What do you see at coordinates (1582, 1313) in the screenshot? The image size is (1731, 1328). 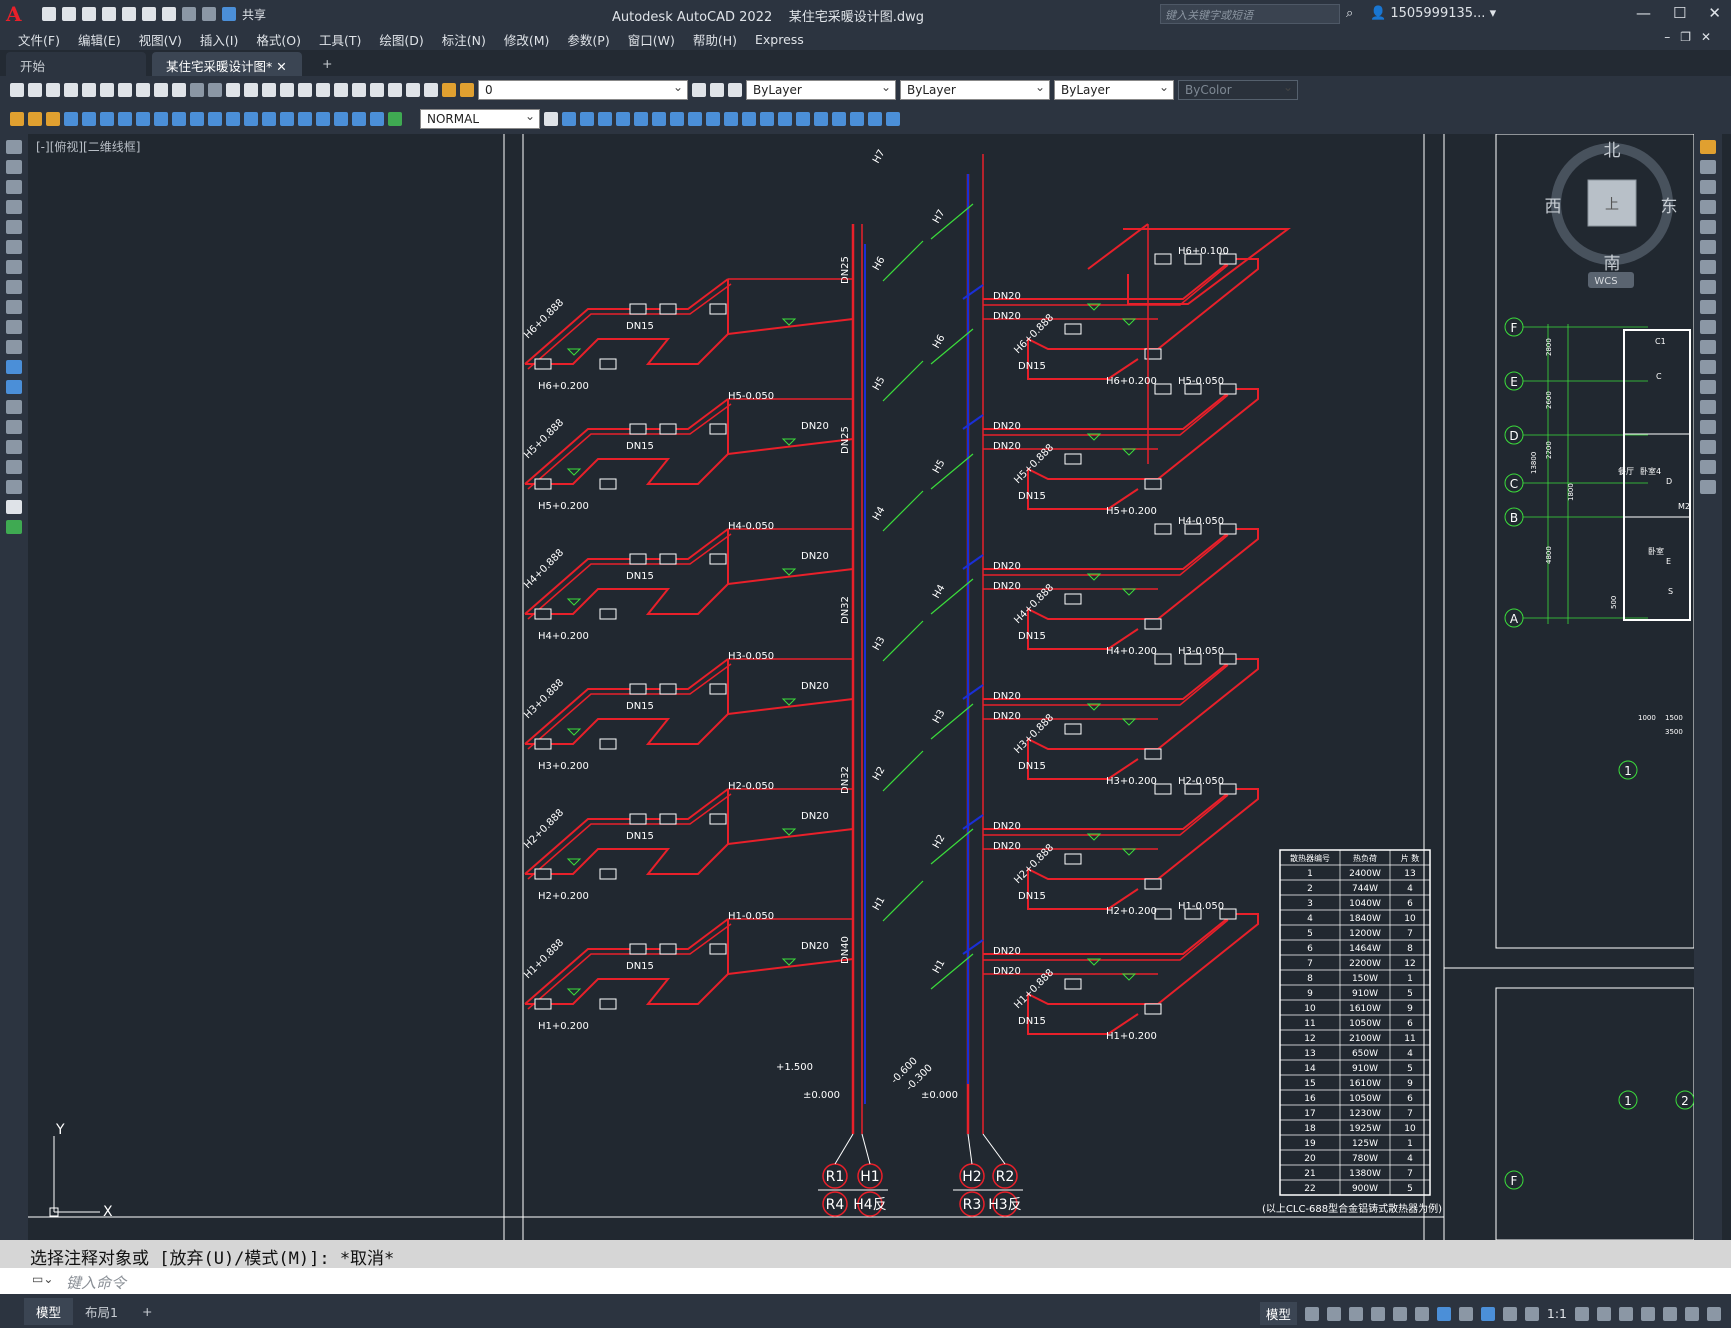 I see `workspace-gear-icon` at bounding box center [1582, 1313].